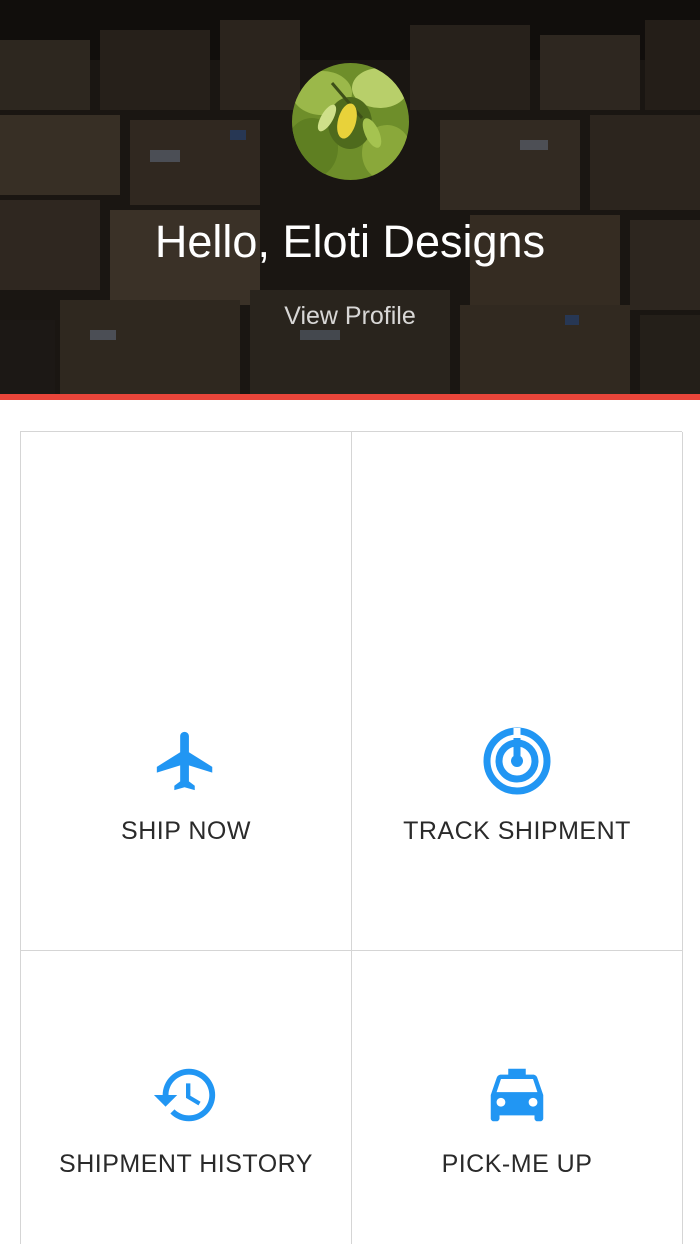  Describe the element at coordinates (350, 241) in the screenshot. I see `greeting-title: Hello, Eloti Designs` at that location.